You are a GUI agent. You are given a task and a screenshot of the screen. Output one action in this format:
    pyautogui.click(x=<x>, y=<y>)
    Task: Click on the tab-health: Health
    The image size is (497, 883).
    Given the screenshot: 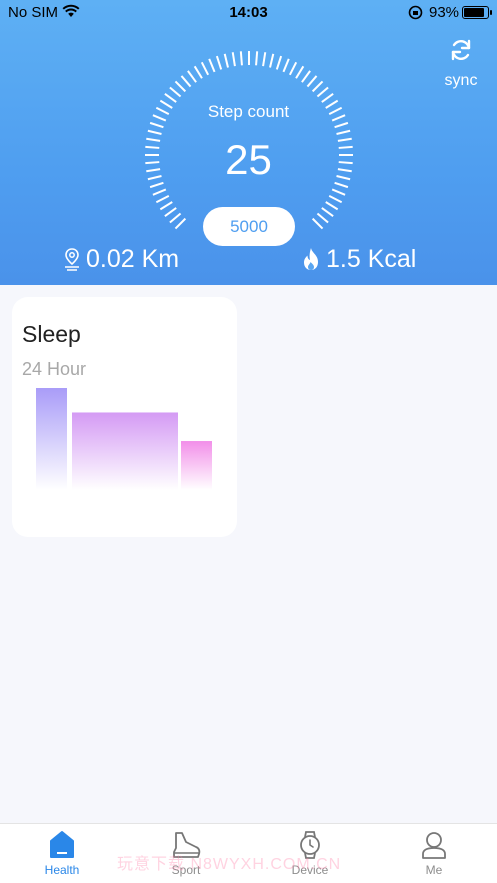 What is the action you would take?
    pyautogui.click(x=62, y=853)
    